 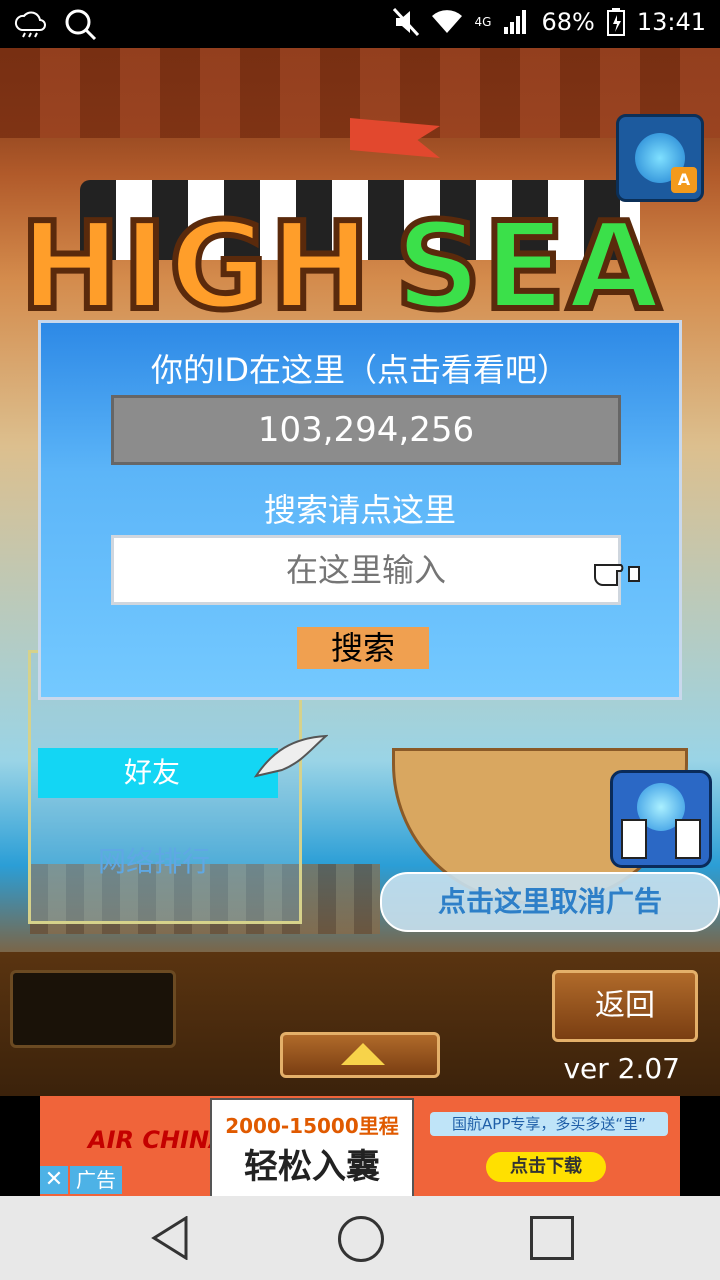 What do you see at coordinates (661, 819) in the screenshot?
I see `device-transfer-button` at bounding box center [661, 819].